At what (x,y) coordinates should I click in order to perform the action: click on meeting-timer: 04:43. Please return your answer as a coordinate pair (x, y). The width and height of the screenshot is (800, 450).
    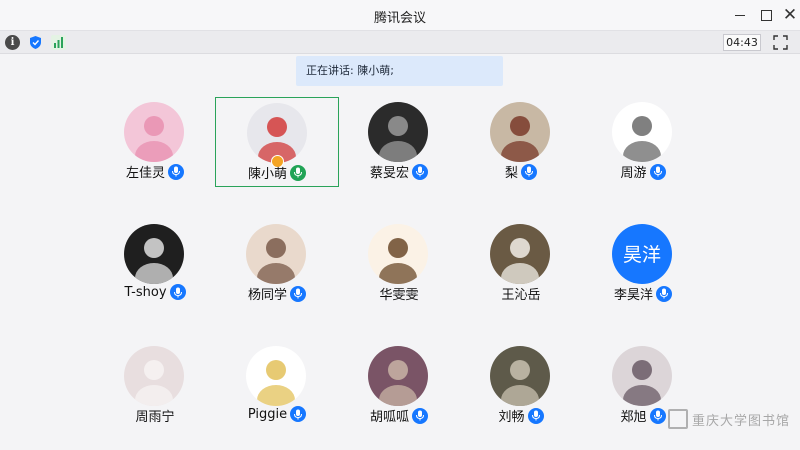
    Looking at the image, I should click on (742, 42).